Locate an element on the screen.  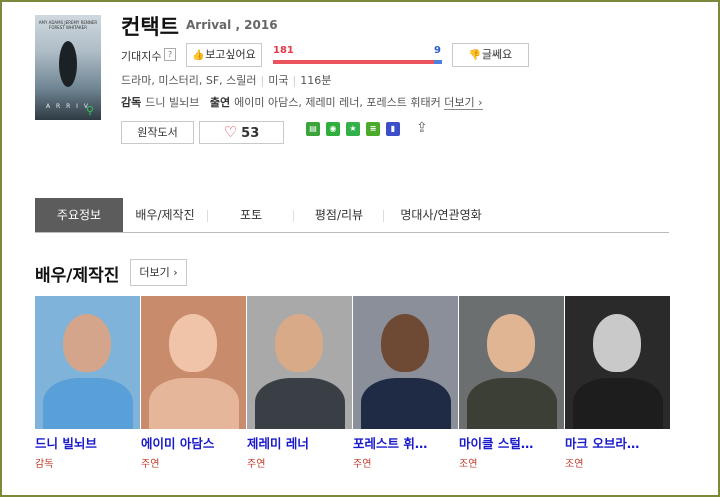
service-icon-5: ▮ is located at coordinates (393, 129).